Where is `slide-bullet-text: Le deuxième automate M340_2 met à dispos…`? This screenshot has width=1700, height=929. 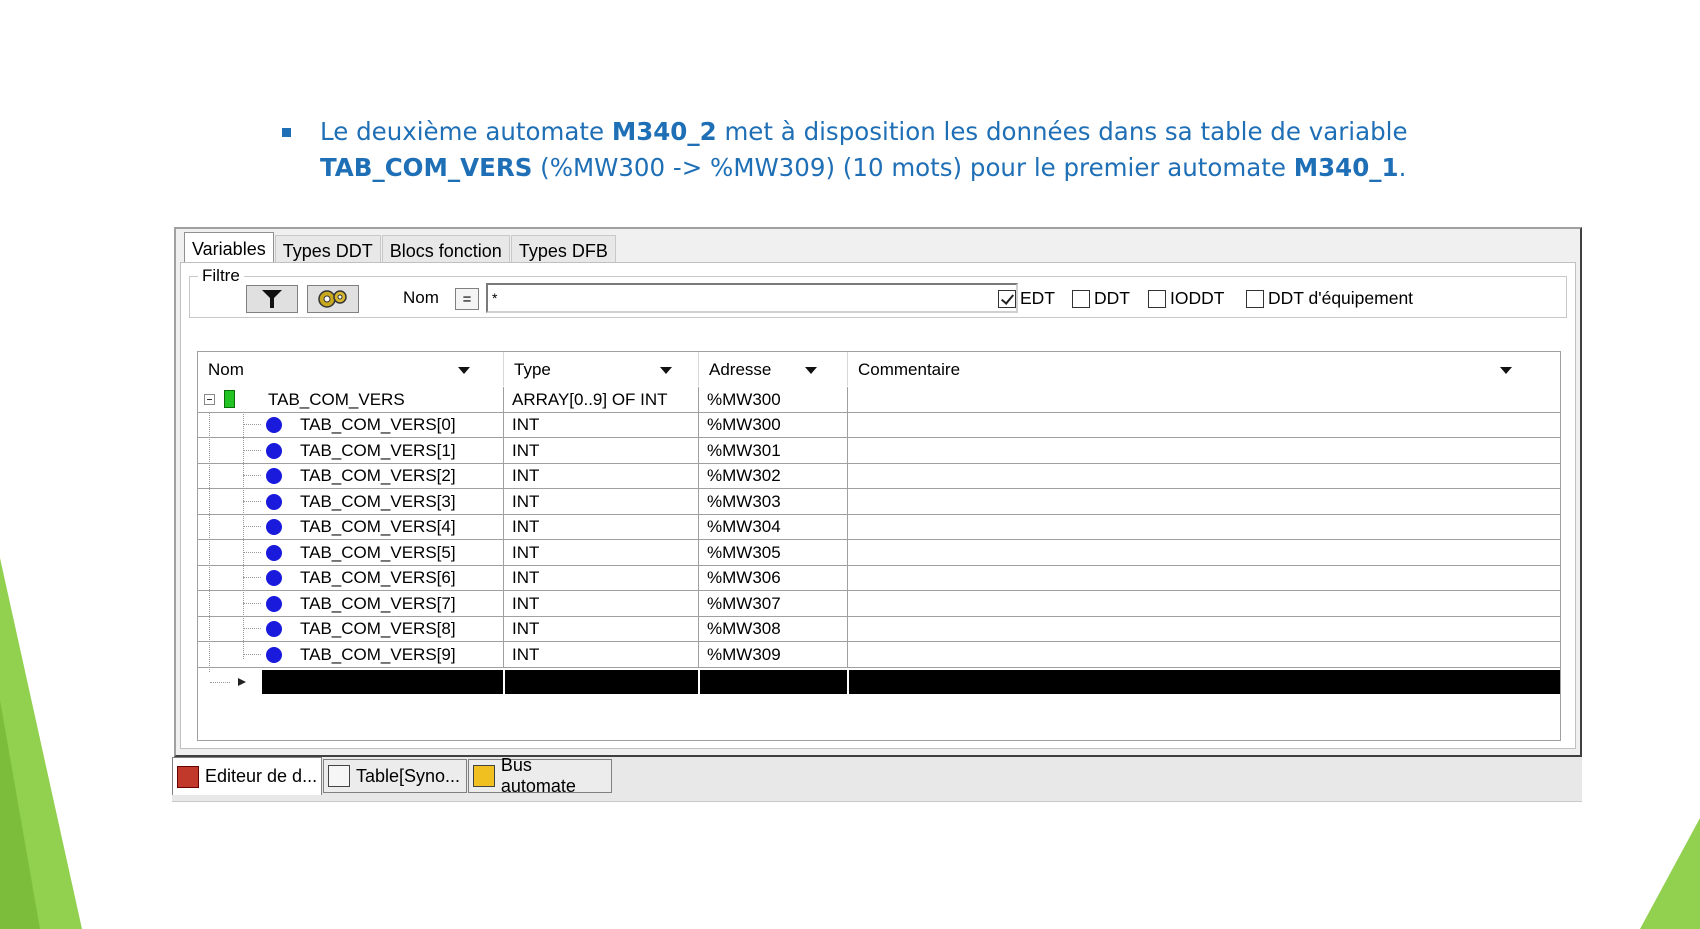 slide-bullet-text: Le deuxième automate M340_2 met à dispos… is located at coordinates (872, 150).